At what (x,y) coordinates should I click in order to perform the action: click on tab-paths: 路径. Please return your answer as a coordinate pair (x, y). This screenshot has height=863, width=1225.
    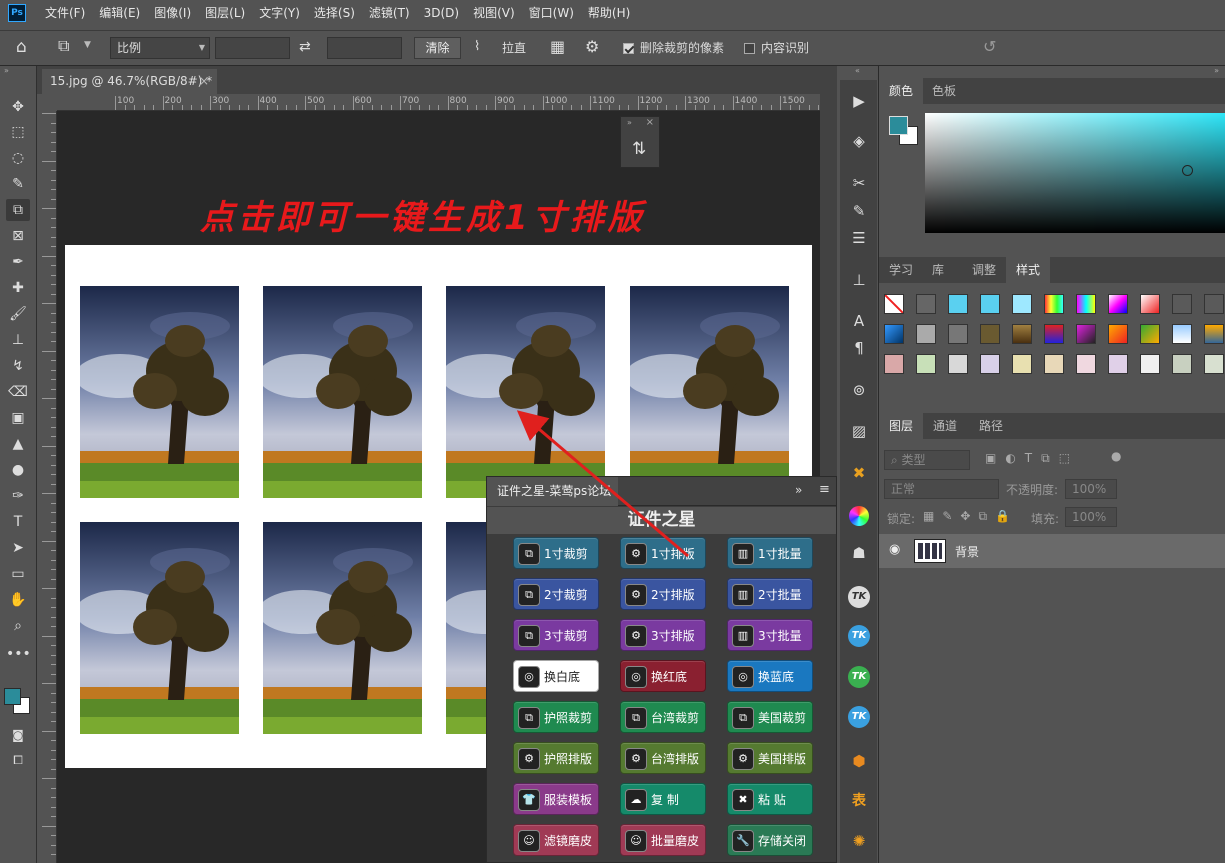
    Looking at the image, I should click on (991, 426).